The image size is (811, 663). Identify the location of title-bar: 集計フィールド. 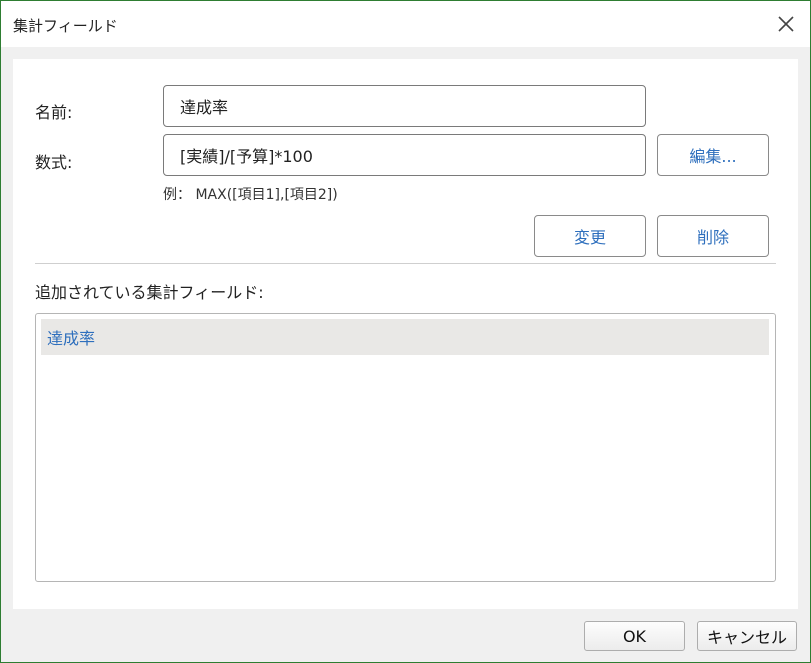
(405, 24).